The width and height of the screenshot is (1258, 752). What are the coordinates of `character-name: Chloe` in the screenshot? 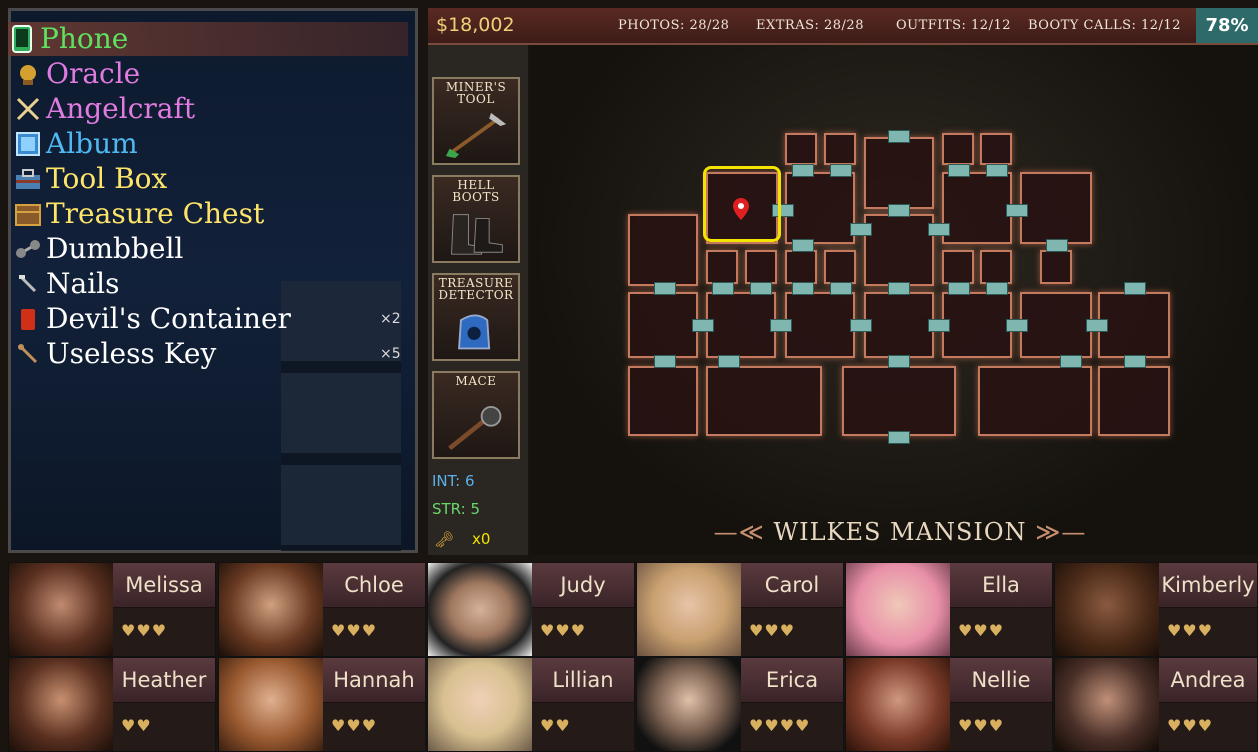 It's located at (374, 585).